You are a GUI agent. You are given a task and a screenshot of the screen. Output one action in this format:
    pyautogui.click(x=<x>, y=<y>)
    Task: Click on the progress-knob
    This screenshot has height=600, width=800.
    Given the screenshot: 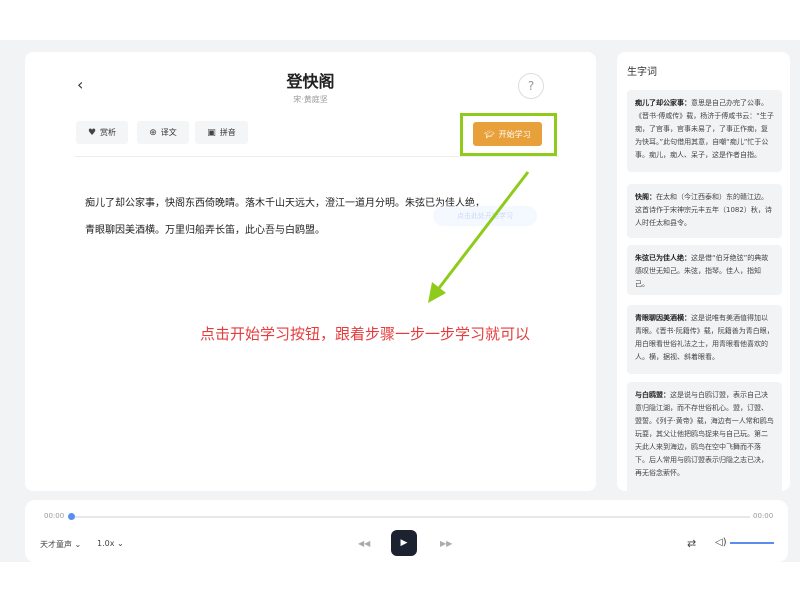 What is the action you would take?
    pyautogui.click(x=71, y=516)
    